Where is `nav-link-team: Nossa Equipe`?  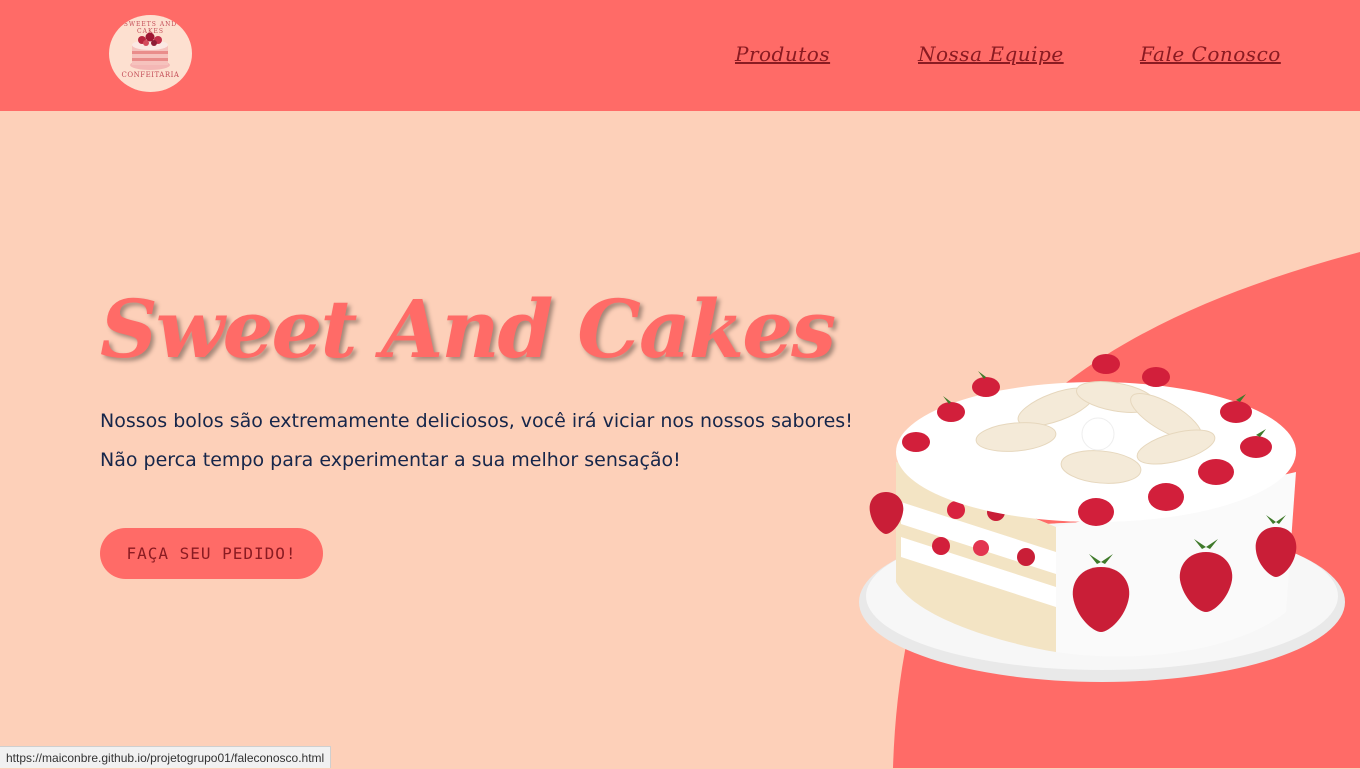 nav-link-team: Nossa Equipe is located at coordinates (991, 54).